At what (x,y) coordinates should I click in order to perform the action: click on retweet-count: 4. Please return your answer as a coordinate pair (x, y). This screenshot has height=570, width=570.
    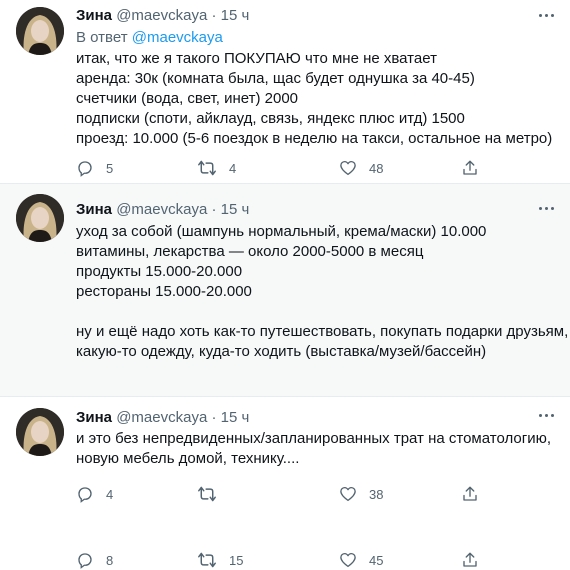
    Looking at the image, I should click on (233, 168).